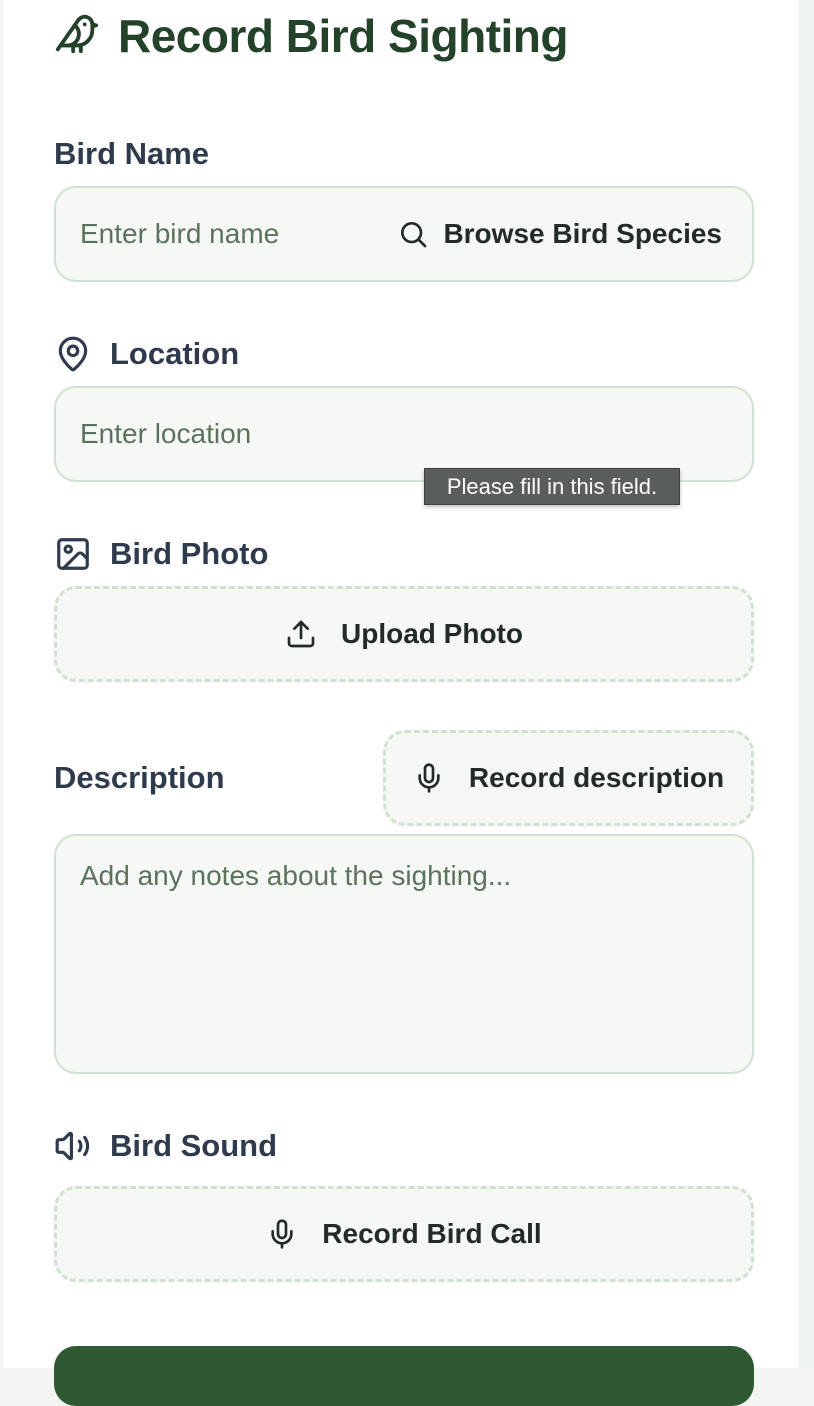  I want to click on bird-name-field: Browse Bird Species, so click(404, 234).